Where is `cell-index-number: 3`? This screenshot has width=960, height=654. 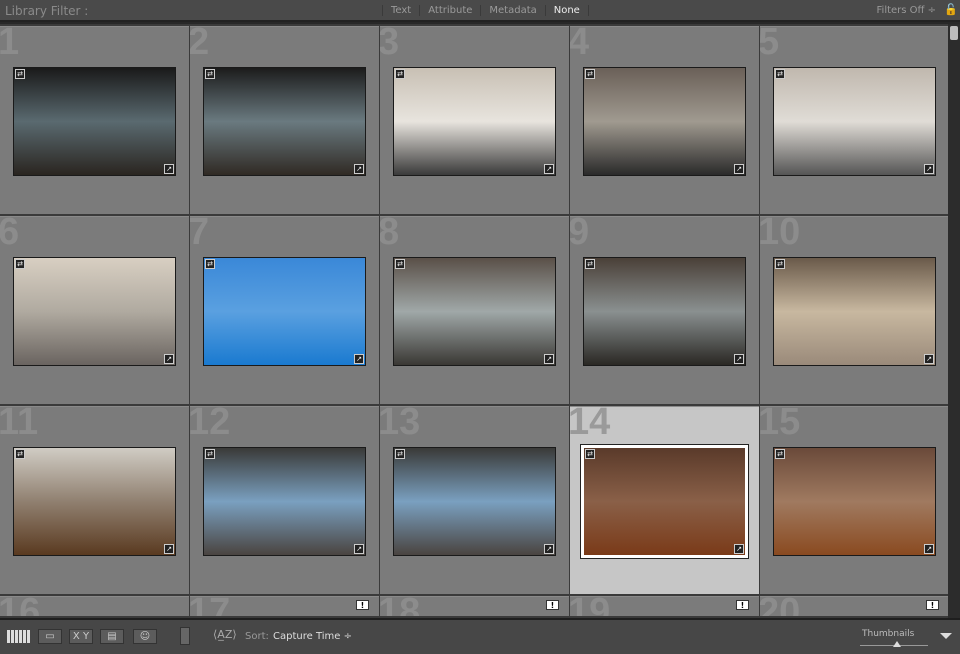
cell-index-number: 3 is located at coordinates (390, 44).